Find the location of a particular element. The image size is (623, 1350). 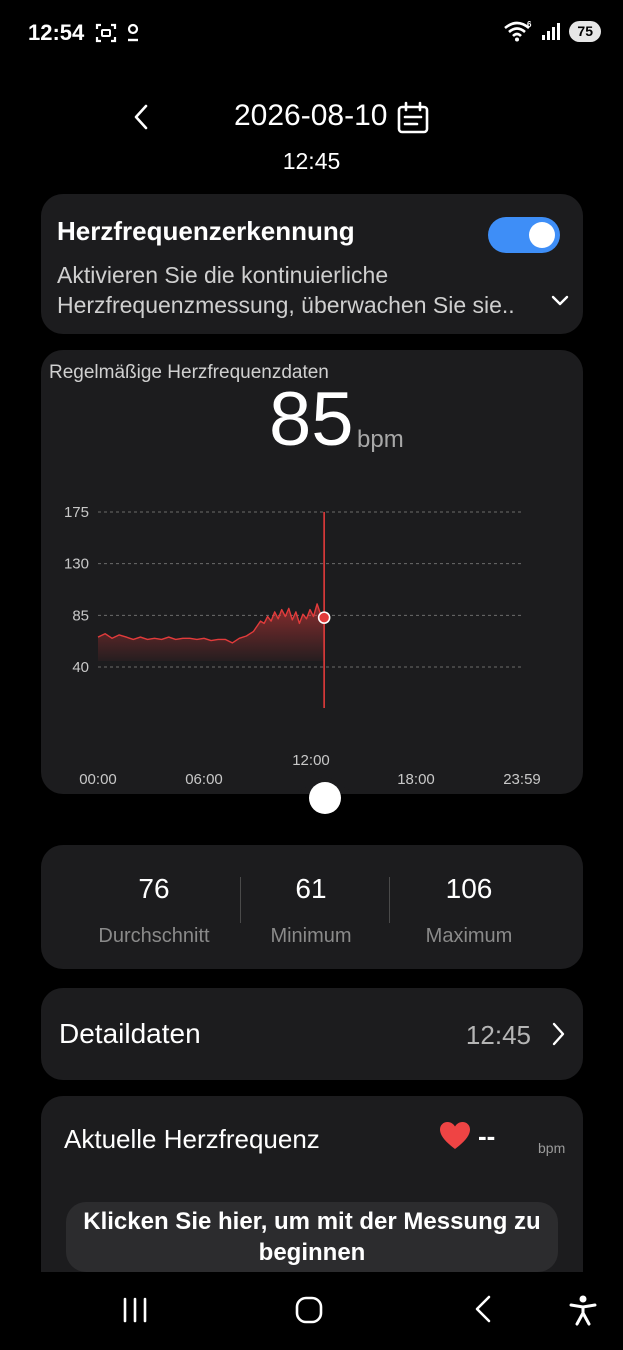

y-tick-label: 40 is located at coordinates (80, 667).